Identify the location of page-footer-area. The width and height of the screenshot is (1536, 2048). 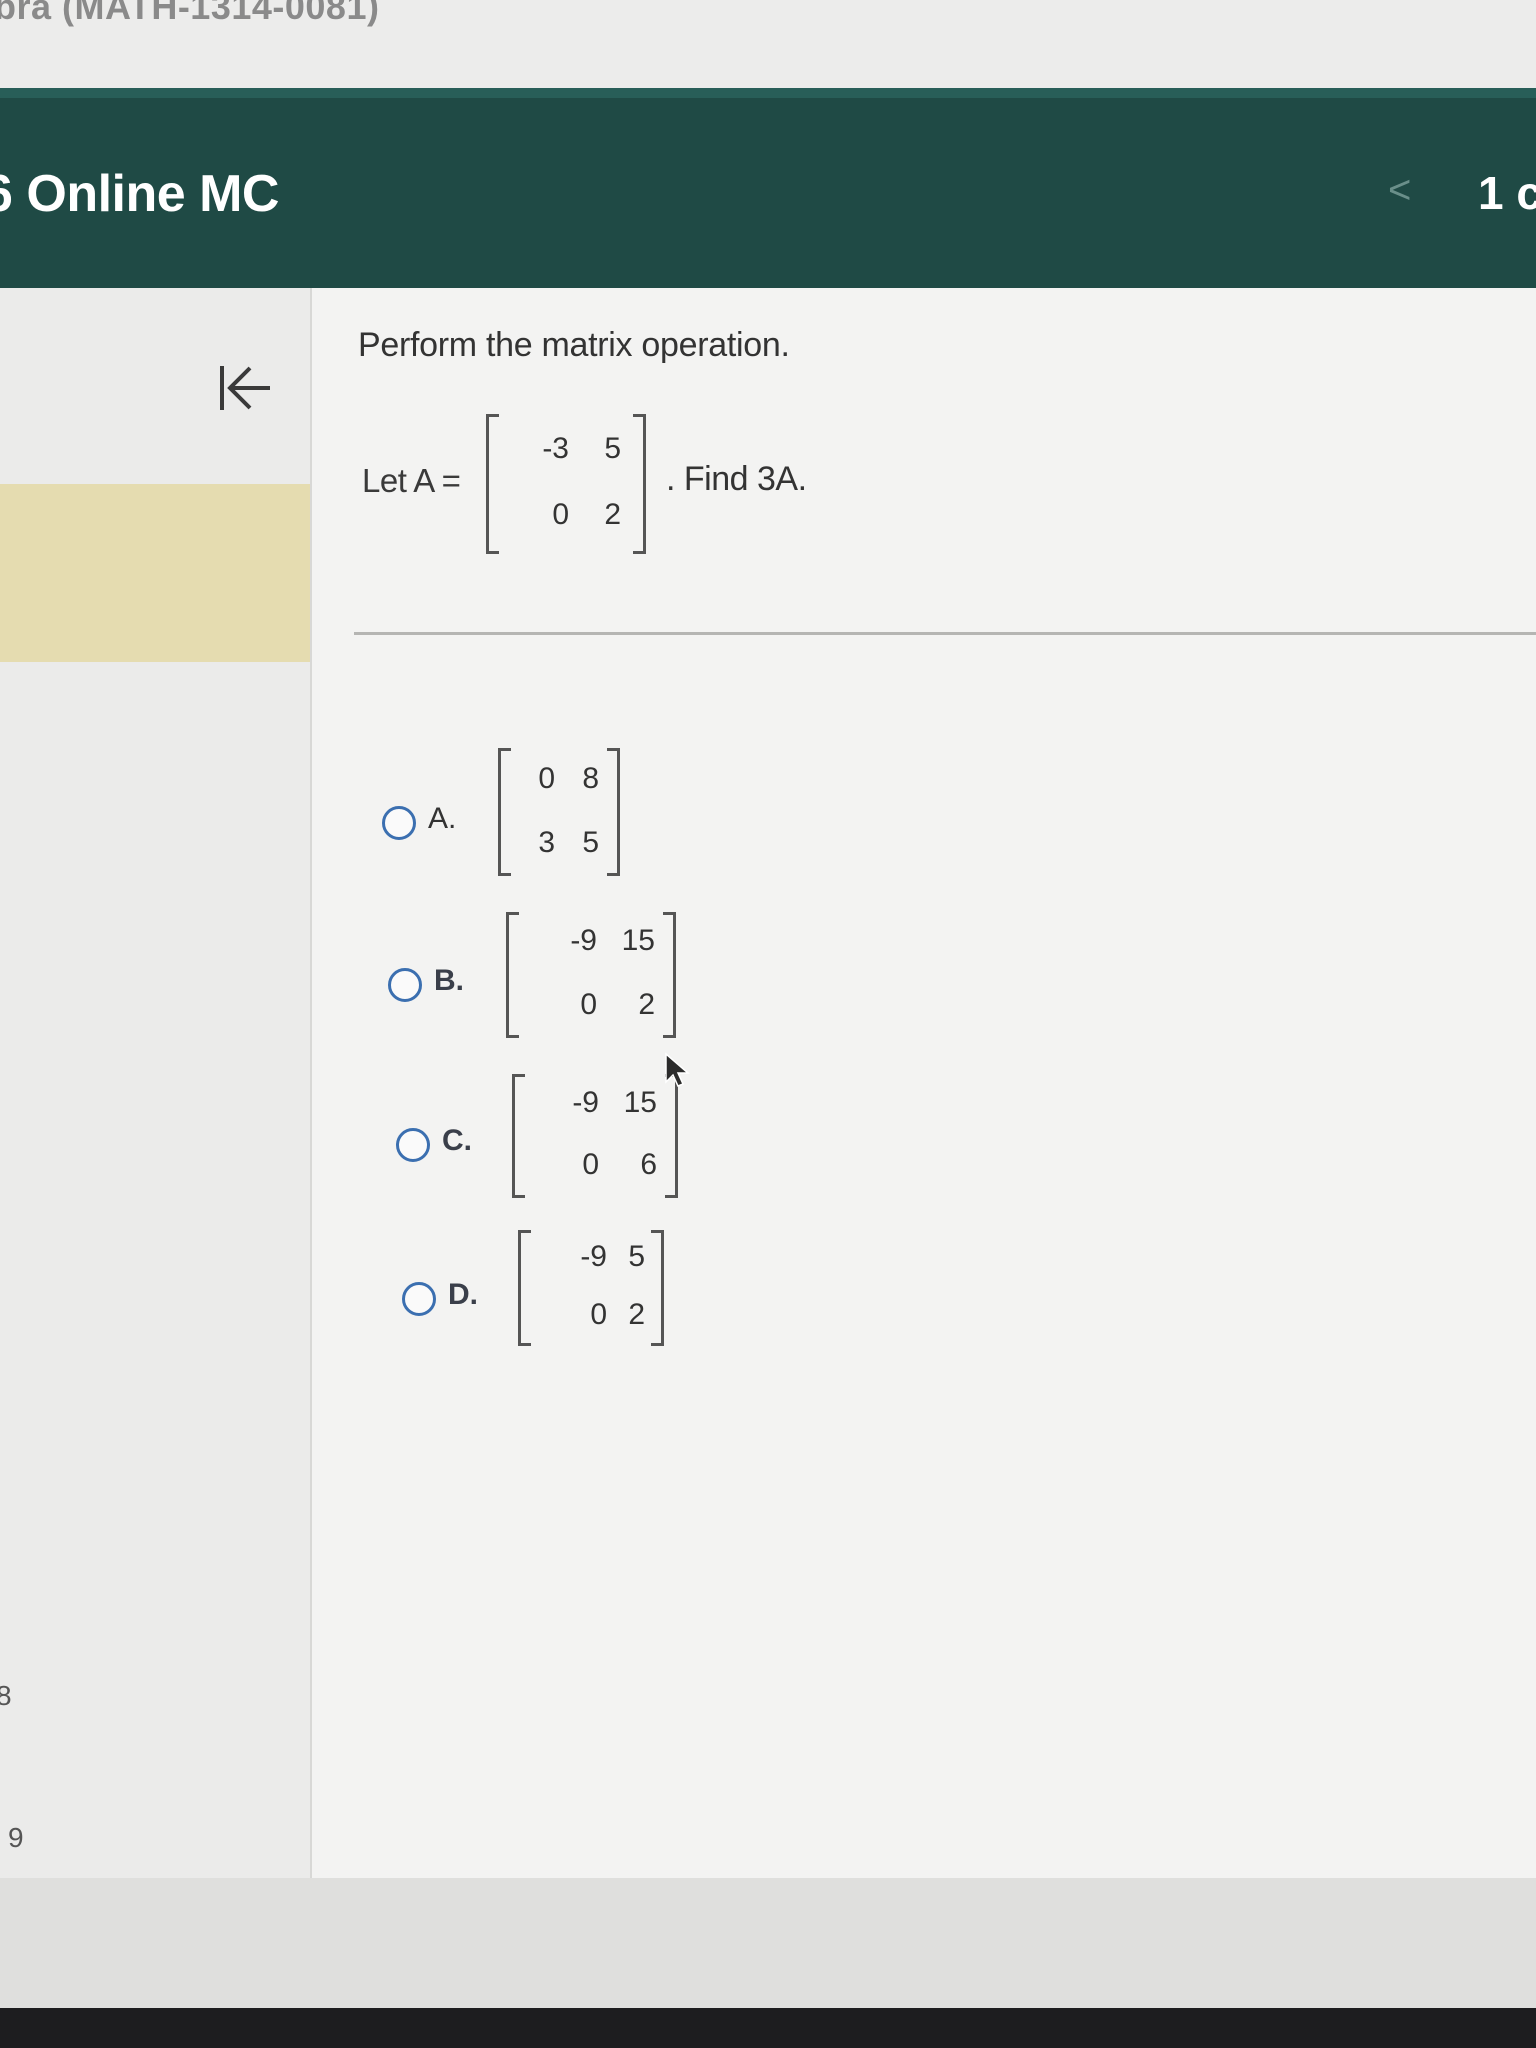
(768, 1943).